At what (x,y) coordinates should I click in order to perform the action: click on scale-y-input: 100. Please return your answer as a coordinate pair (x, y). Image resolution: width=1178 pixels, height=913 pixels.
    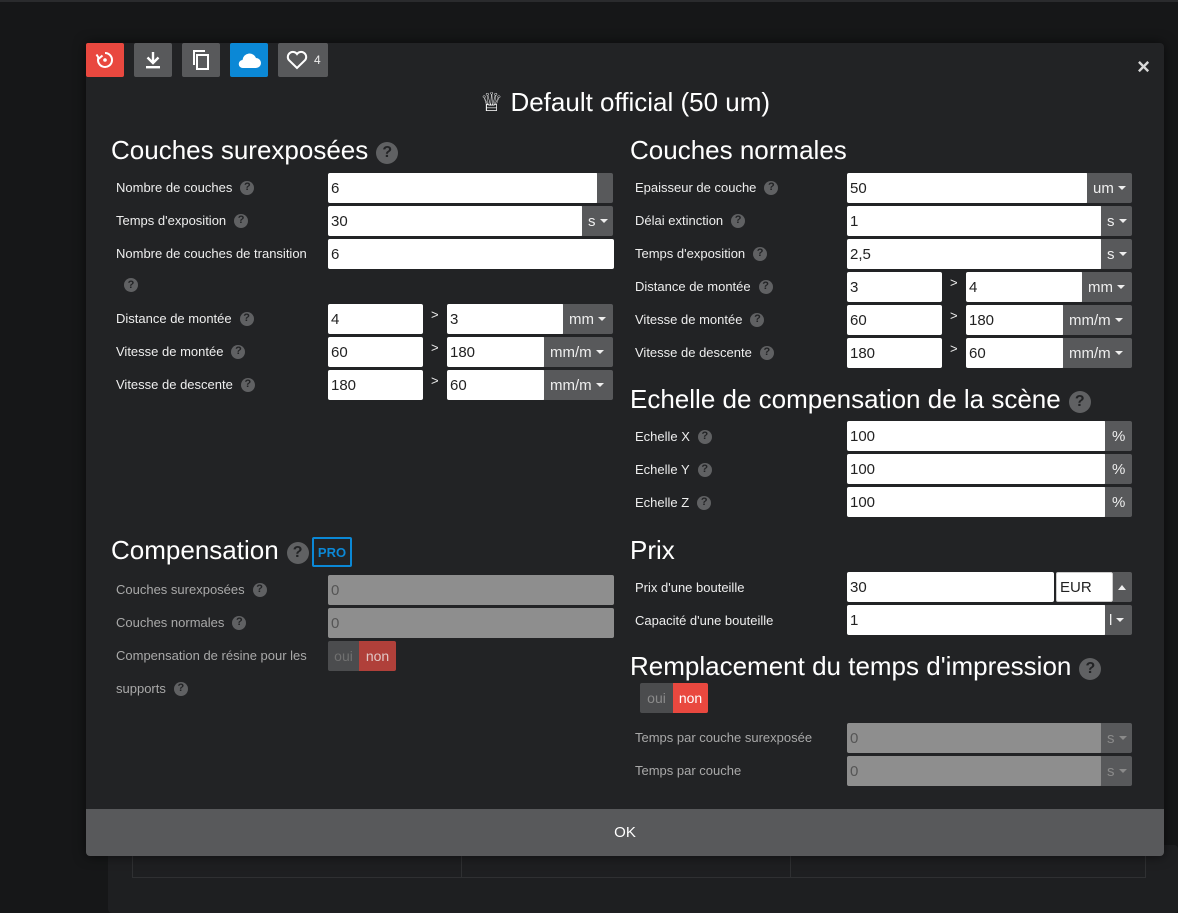
    Looking at the image, I should click on (976, 469).